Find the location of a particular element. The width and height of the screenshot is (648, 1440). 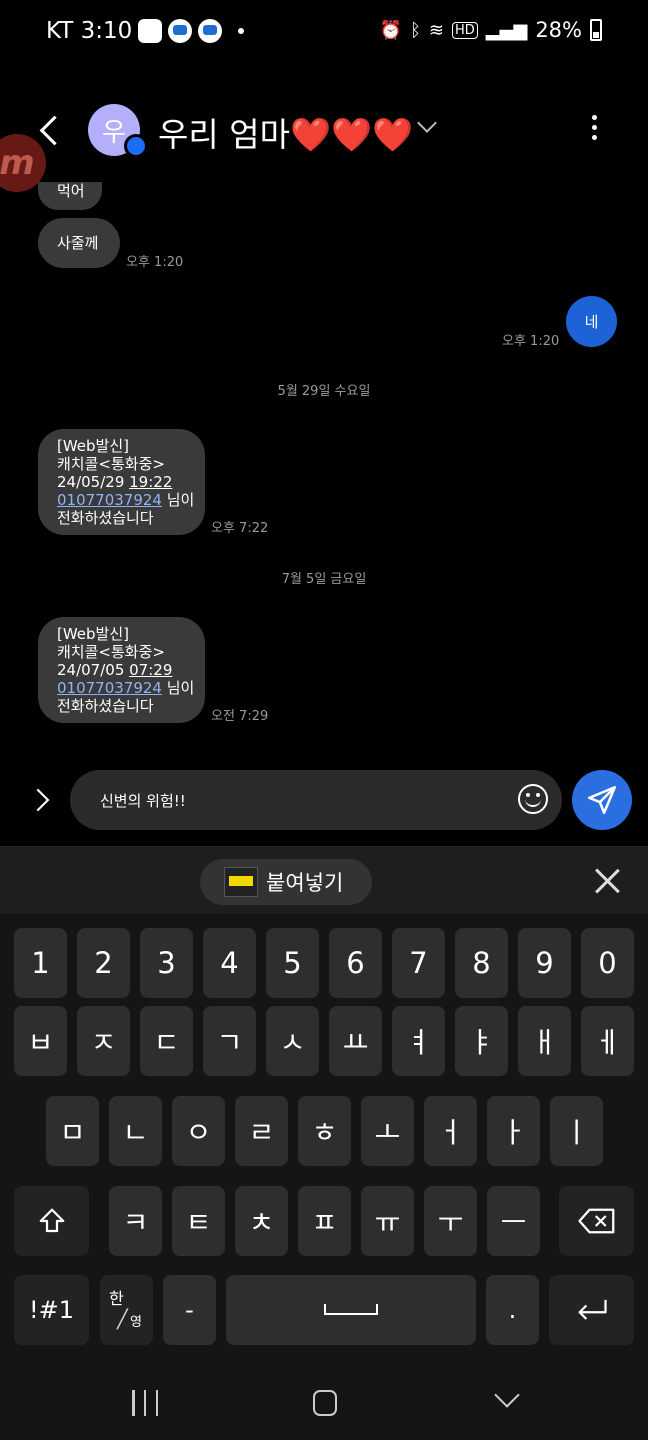

key-jamo: ㅜ is located at coordinates (450, 1221).